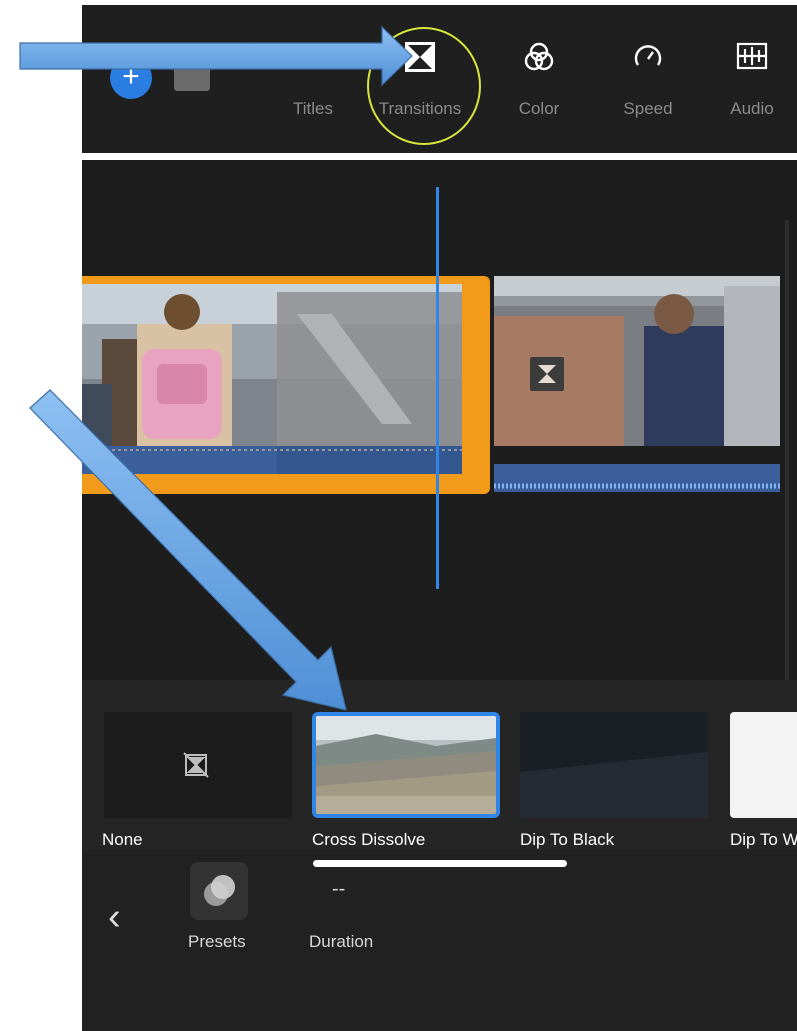 Image resolution: width=797 pixels, height=1031 pixels. Describe the element at coordinates (648, 108) in the screenshot. I see `tool-label: Speed` at that location.